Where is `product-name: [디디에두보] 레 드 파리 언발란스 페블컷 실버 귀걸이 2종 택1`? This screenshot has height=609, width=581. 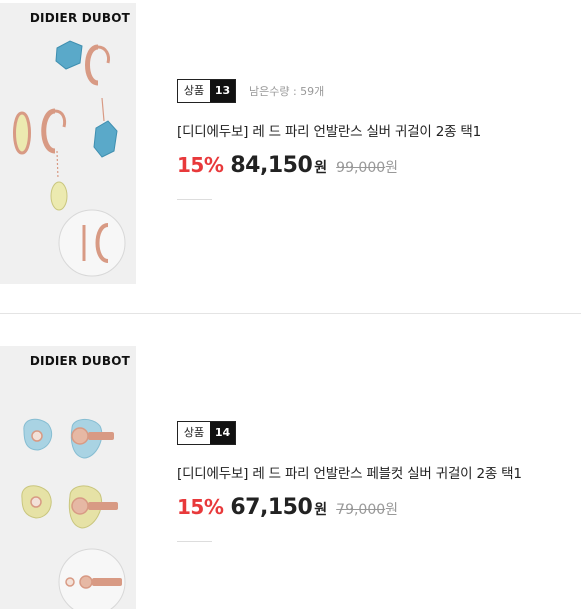 product-name: [디디에두보] 레 드 파리 언발란스 페블컷 실버 귀걸이 2종 택1 is located at coordinates (349, 472).